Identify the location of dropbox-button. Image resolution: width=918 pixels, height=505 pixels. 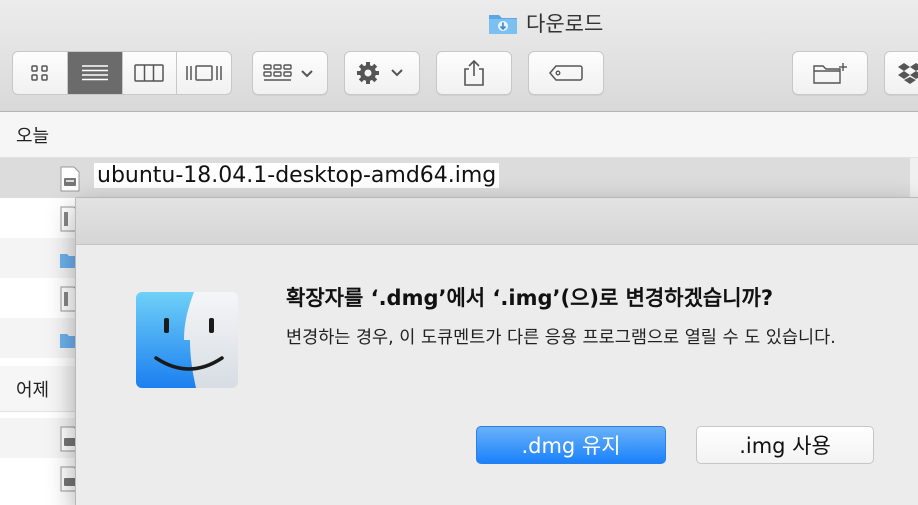
(901, 73).